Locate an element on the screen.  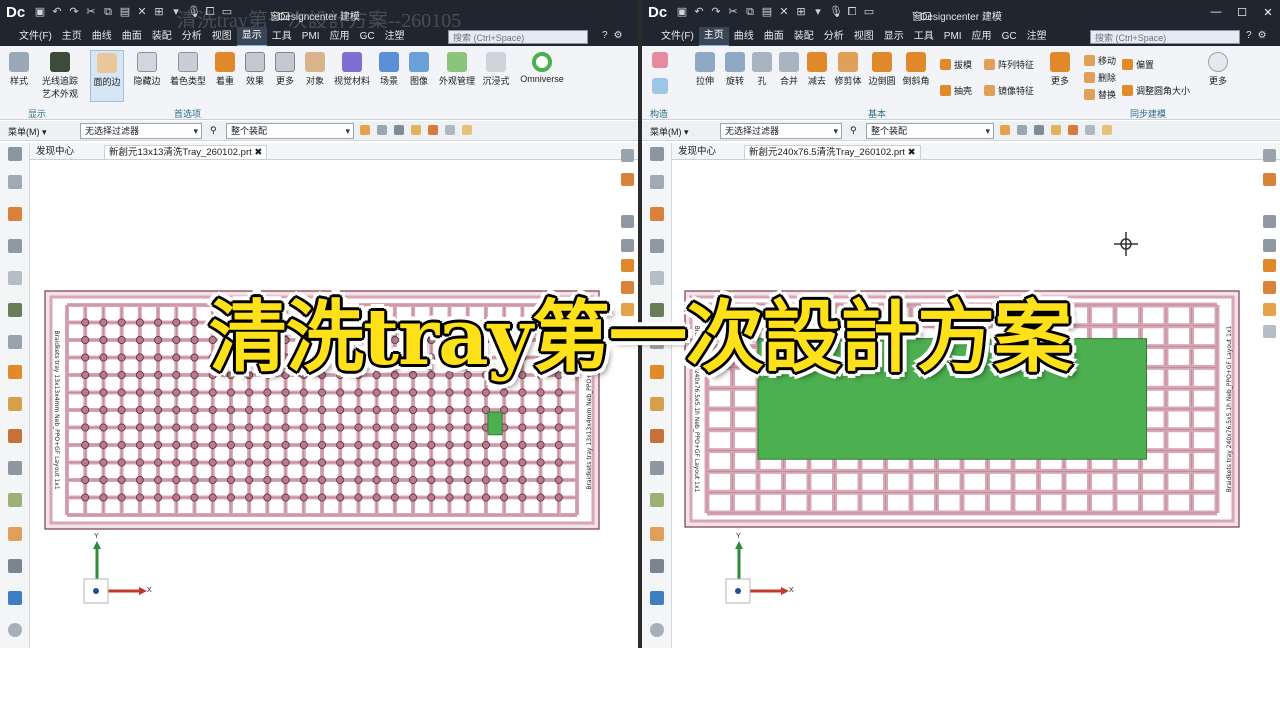
view-cube-icon is located at coordinates (627, 221).